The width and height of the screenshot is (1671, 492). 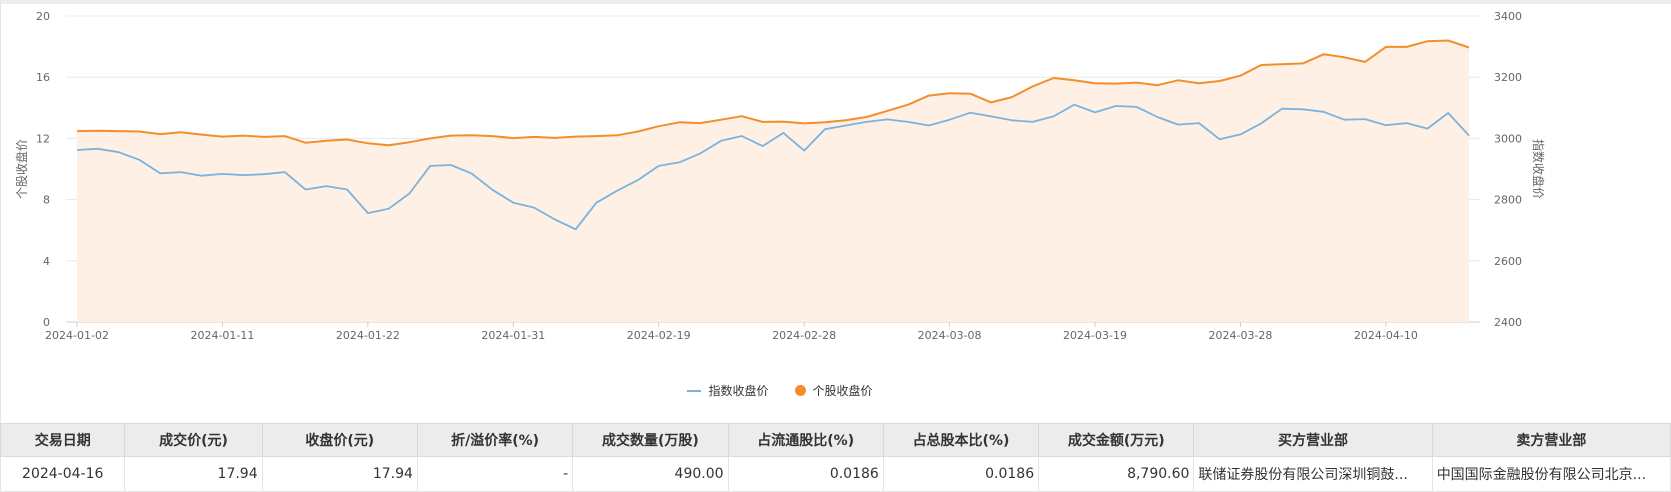 What do you see at coordinates (77, 335) in the screenshot?
I see `x-tick-label: 2024-01-02` at bounding box center [77, 335].